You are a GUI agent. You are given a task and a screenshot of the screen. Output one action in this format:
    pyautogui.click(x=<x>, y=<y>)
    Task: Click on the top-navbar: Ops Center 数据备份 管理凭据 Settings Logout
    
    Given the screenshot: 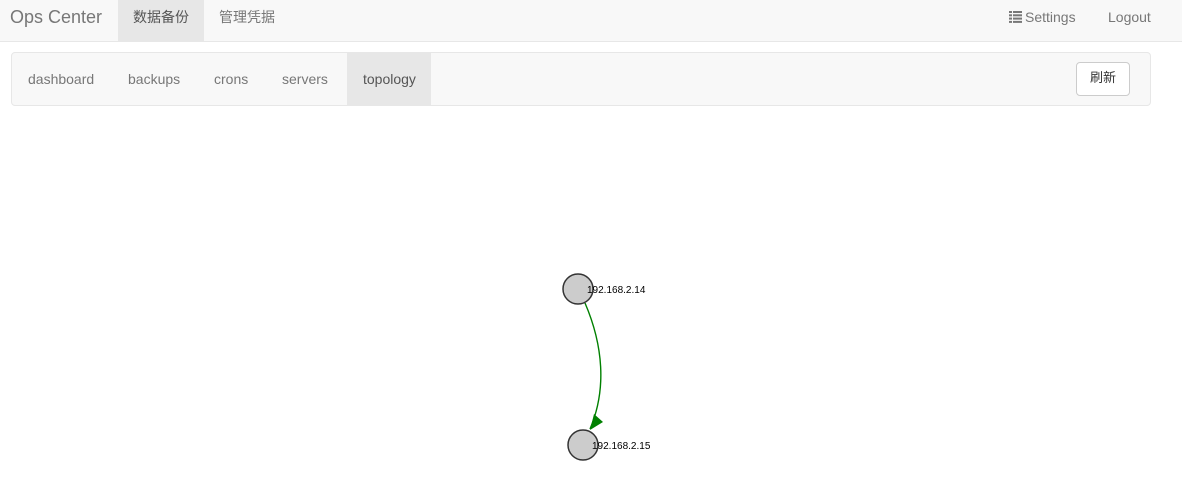 What is the action you would take?
    pyautogui.click(x=591, y=21)
    